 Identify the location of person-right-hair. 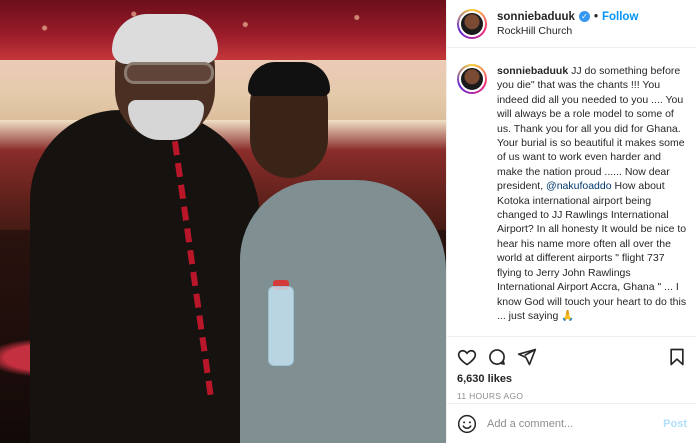
(289, 79).